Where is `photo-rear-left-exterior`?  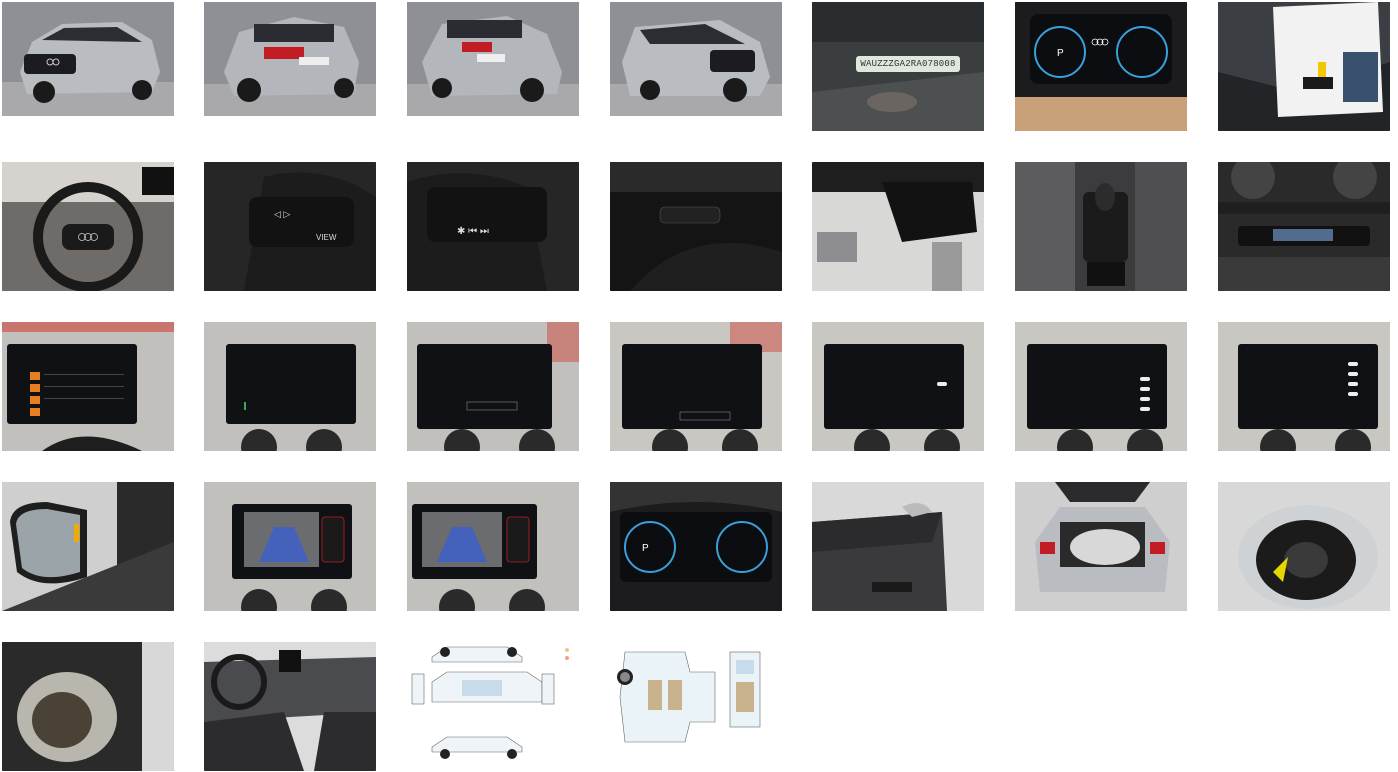
photo-rear-left-exterior is located at coordinates (290, 59).